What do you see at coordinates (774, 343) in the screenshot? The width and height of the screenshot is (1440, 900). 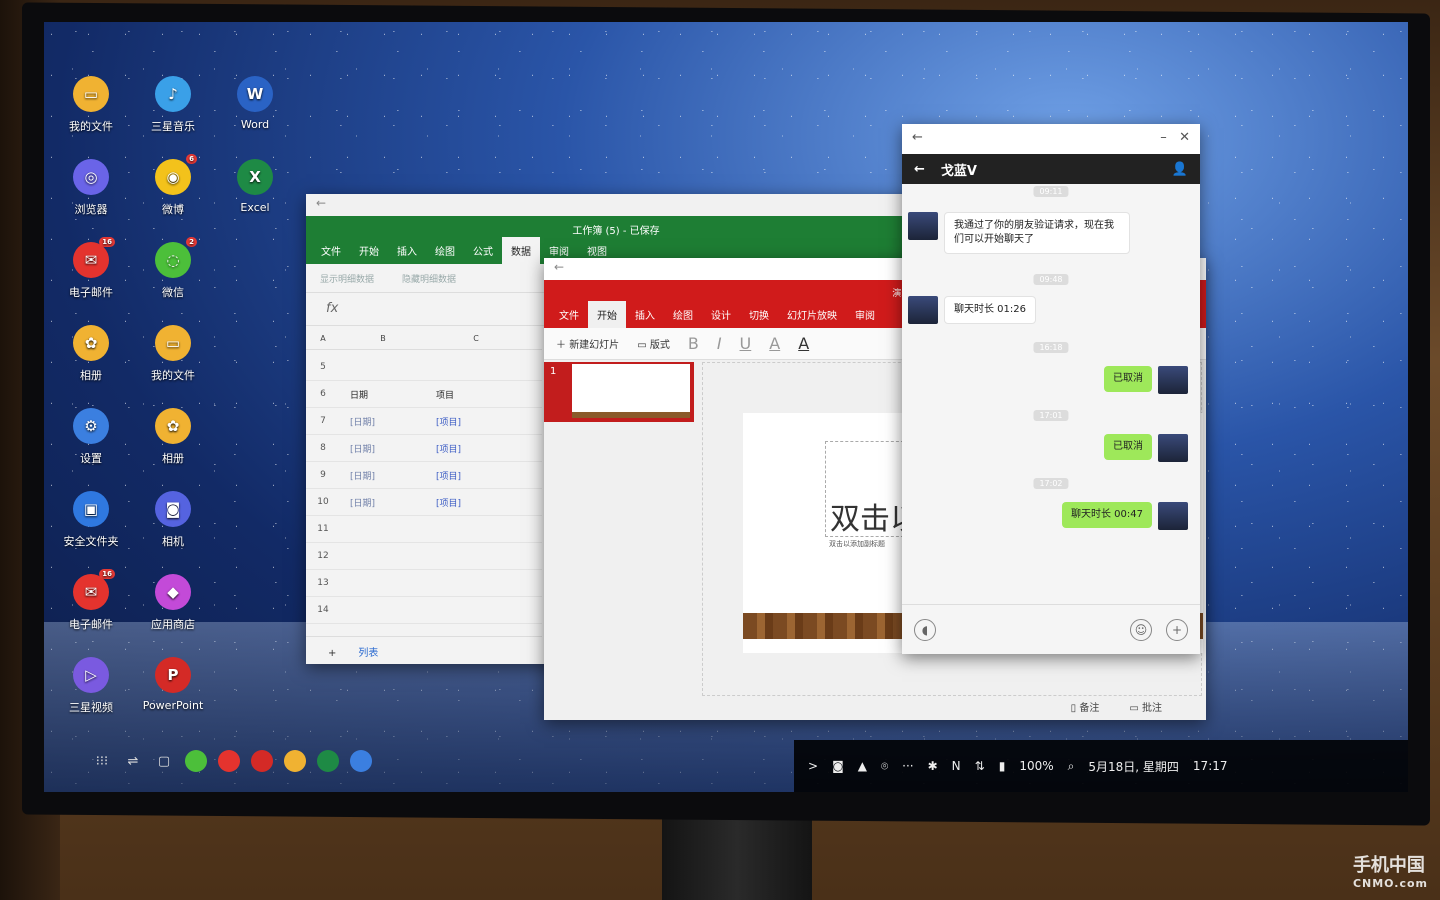 I see `highlight-button: A` at bounding box center [774, 343].